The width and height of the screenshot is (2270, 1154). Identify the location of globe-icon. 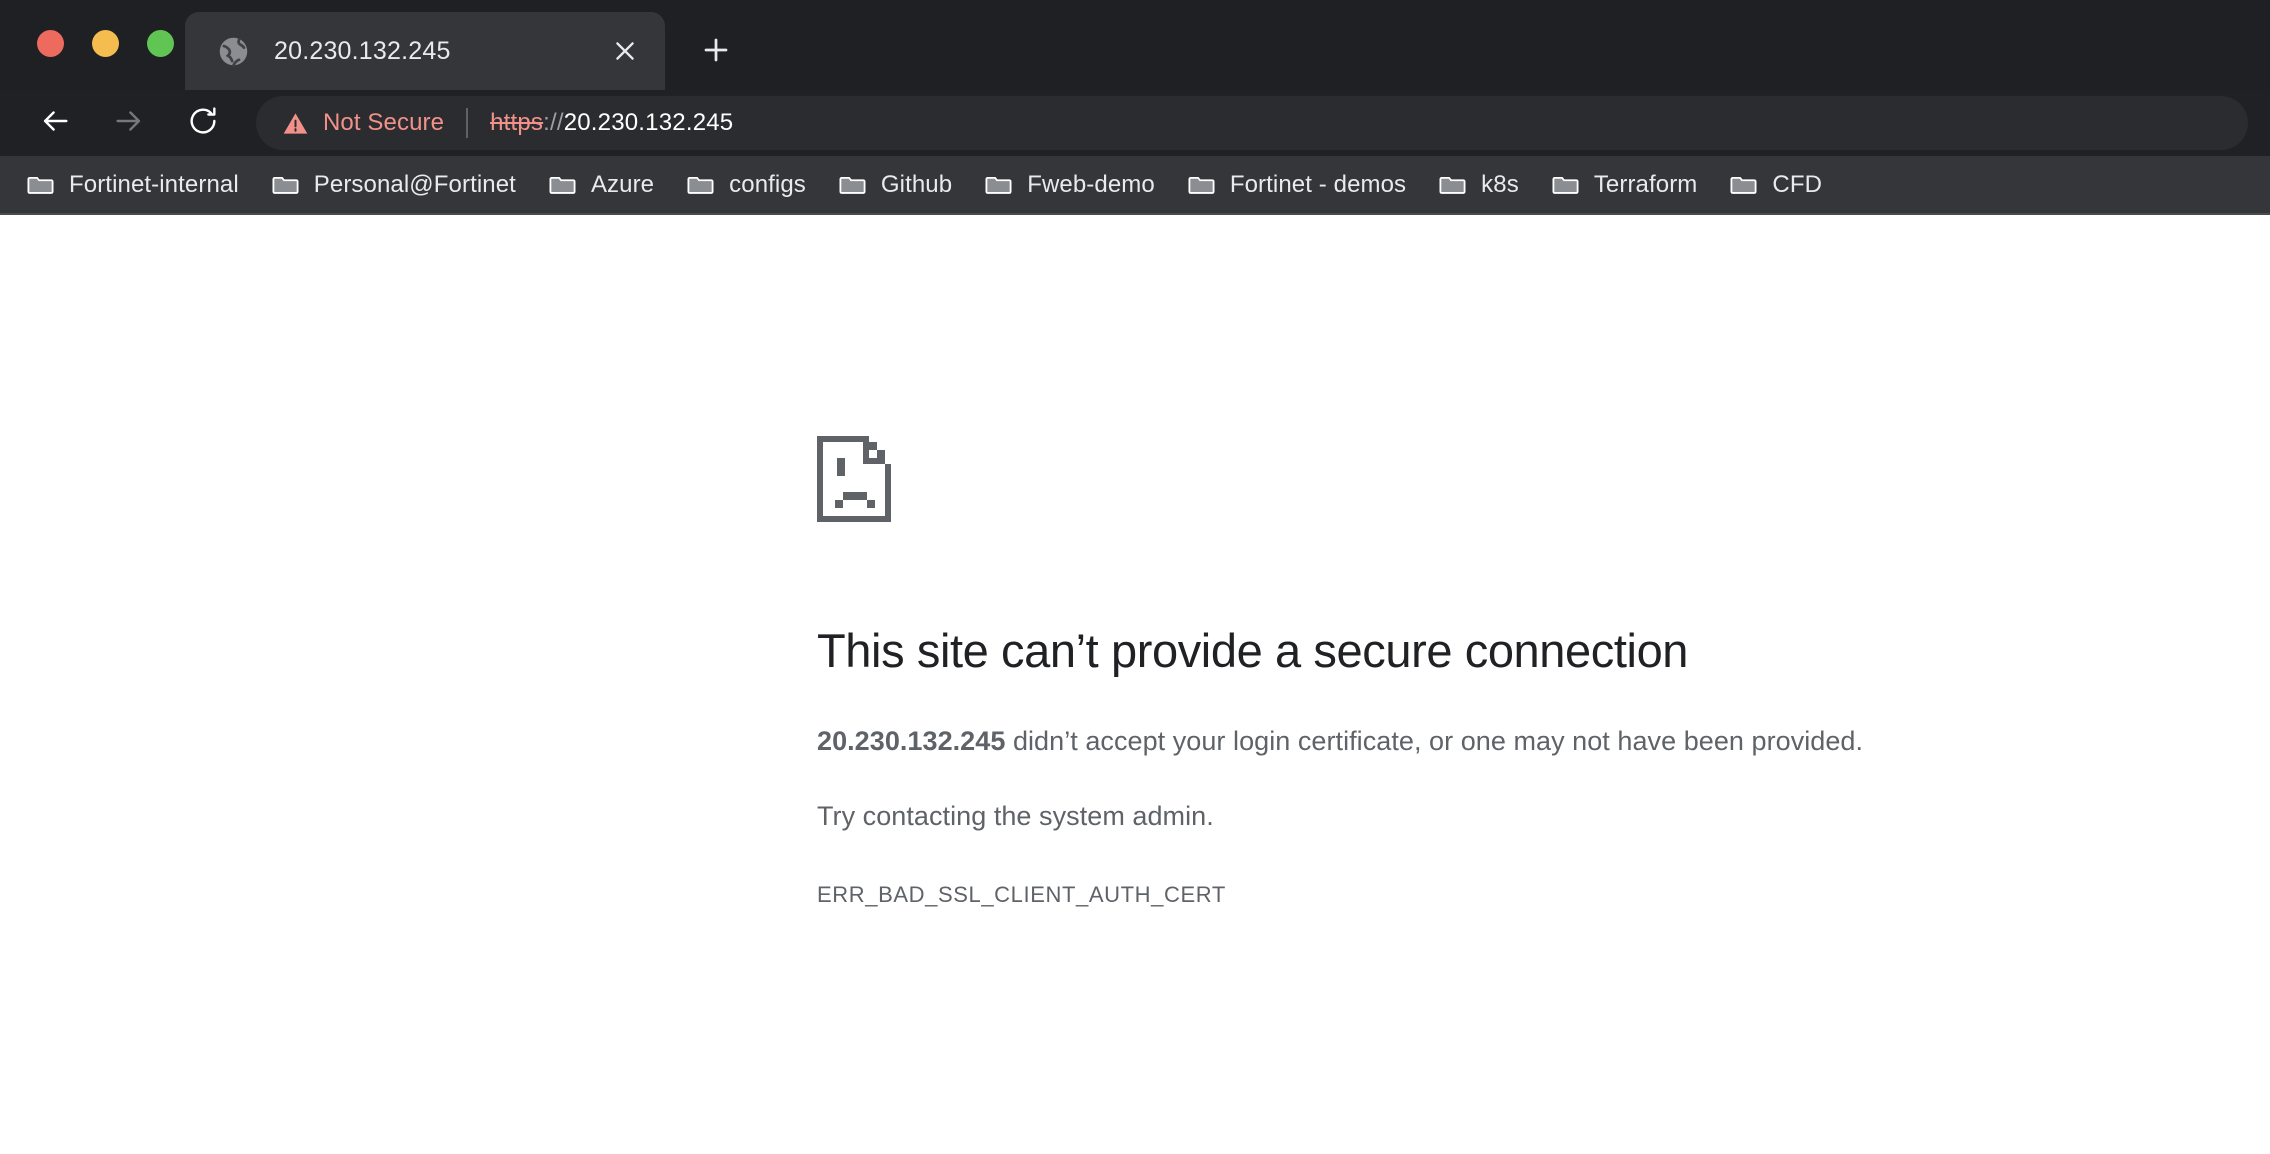
(233, 51).